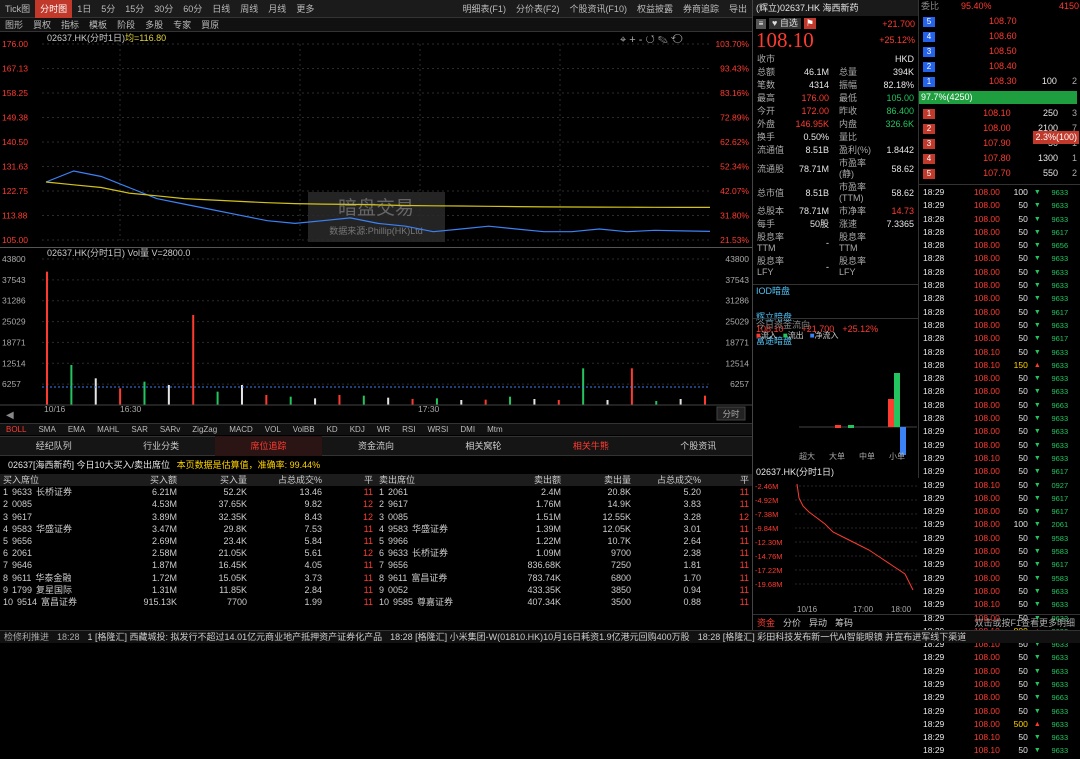 This screenshot has width=1080, height=759. Describe the element at coordinates (182, 25) in the screenshot. I see `menu-expert: 专家` at that location.